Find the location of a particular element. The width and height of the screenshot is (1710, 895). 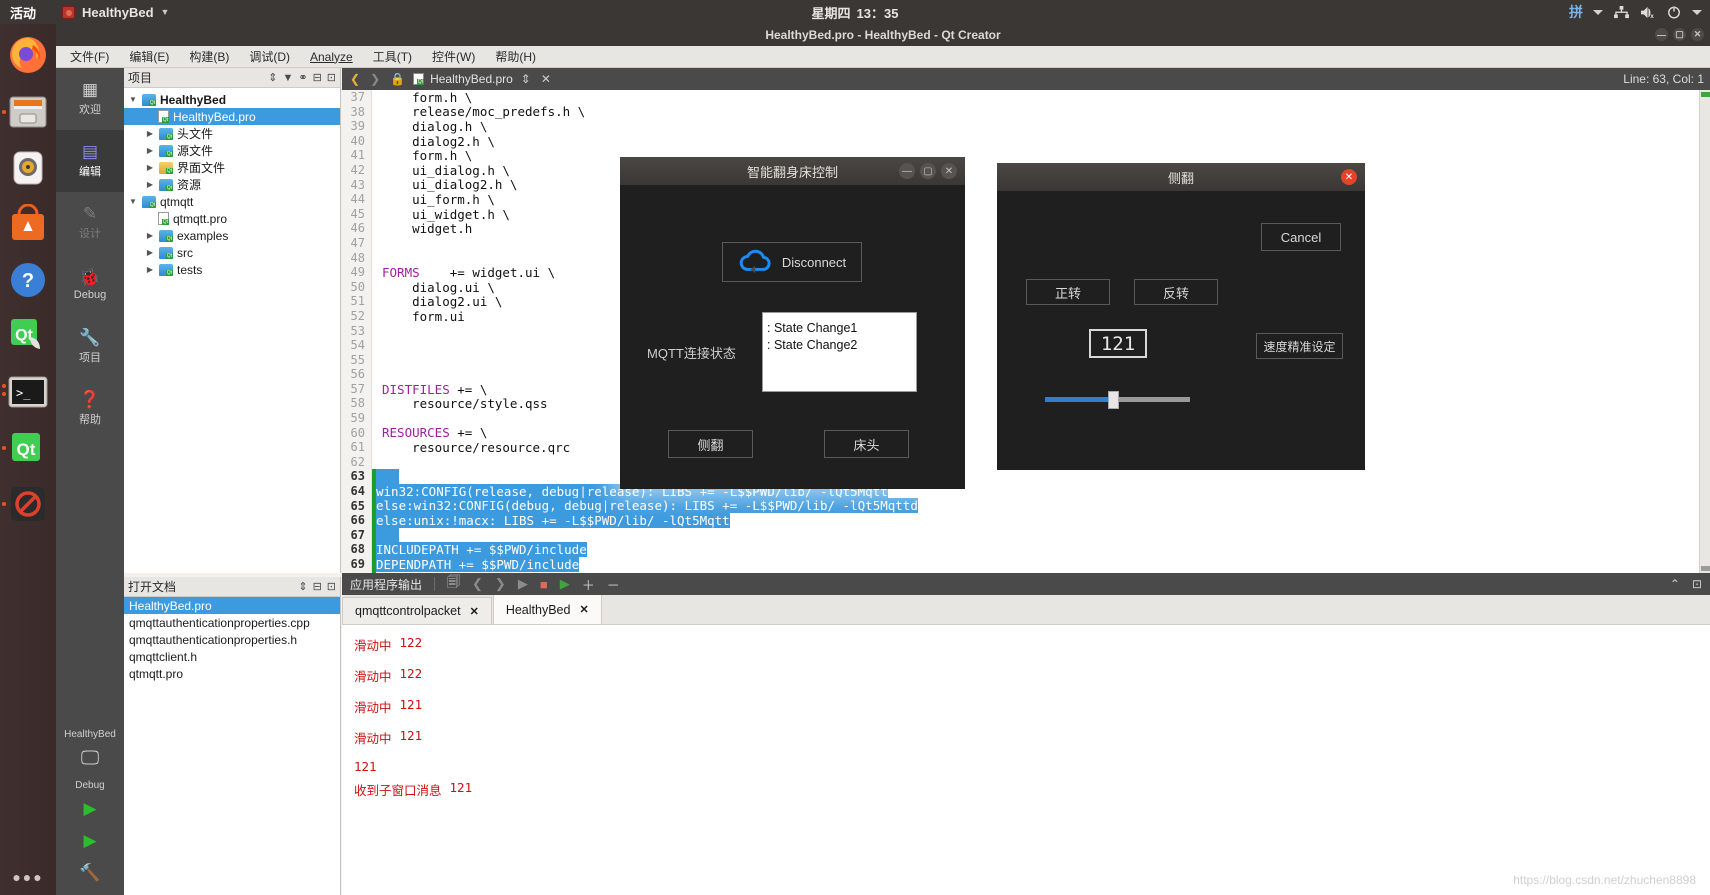

mode-help: ❓ 帮助 is located at coordinates (90, 409).